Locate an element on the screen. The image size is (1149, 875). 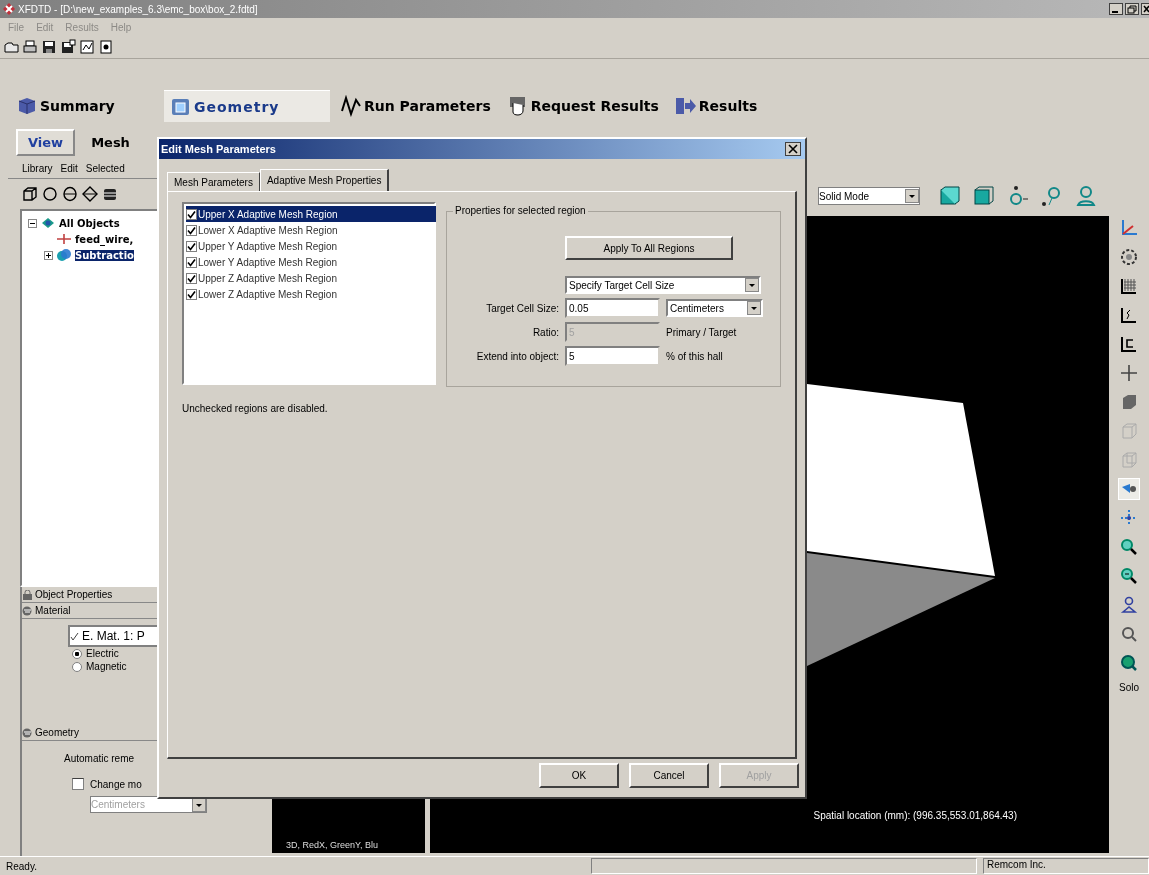
sub-tab: Mesh is located at coordinates (110, 142).